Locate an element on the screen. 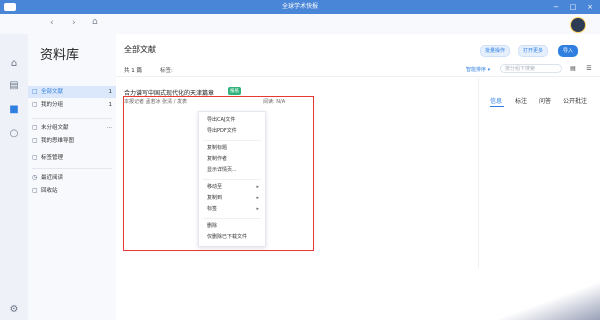  mindmap-icon: ▢ is located at coordinates (35, 140).